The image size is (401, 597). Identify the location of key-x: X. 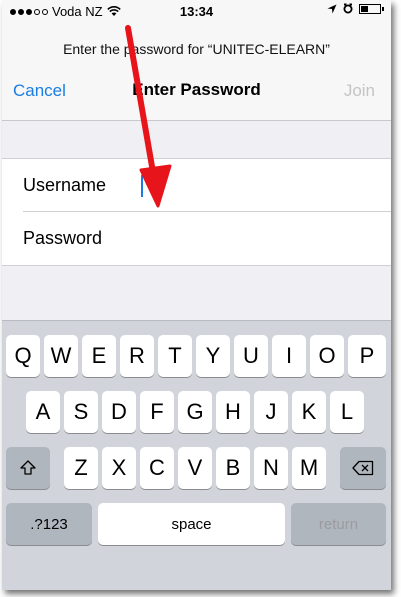
(119, 468).